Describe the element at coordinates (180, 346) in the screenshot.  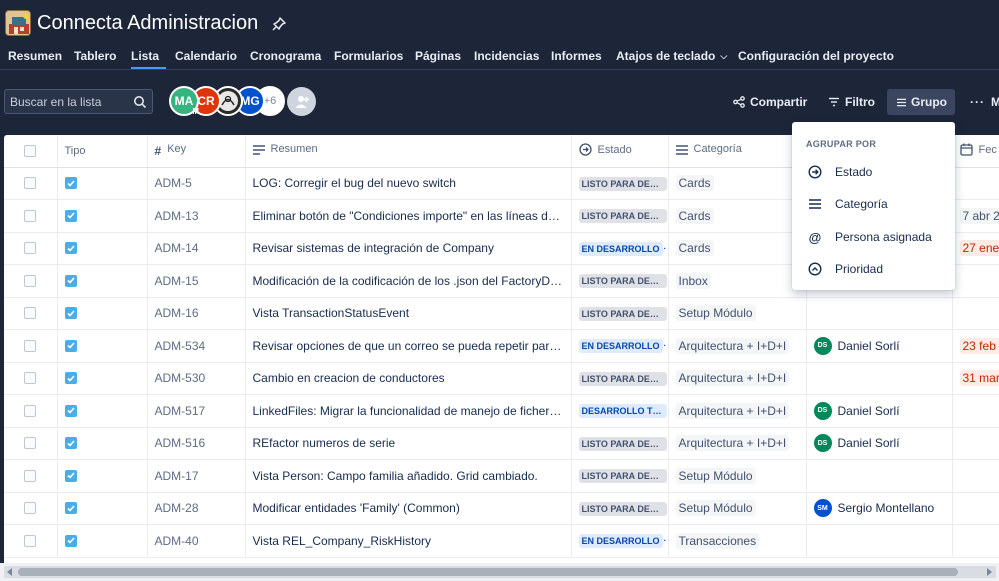
I see `issue-key: ADM-534` at that location.